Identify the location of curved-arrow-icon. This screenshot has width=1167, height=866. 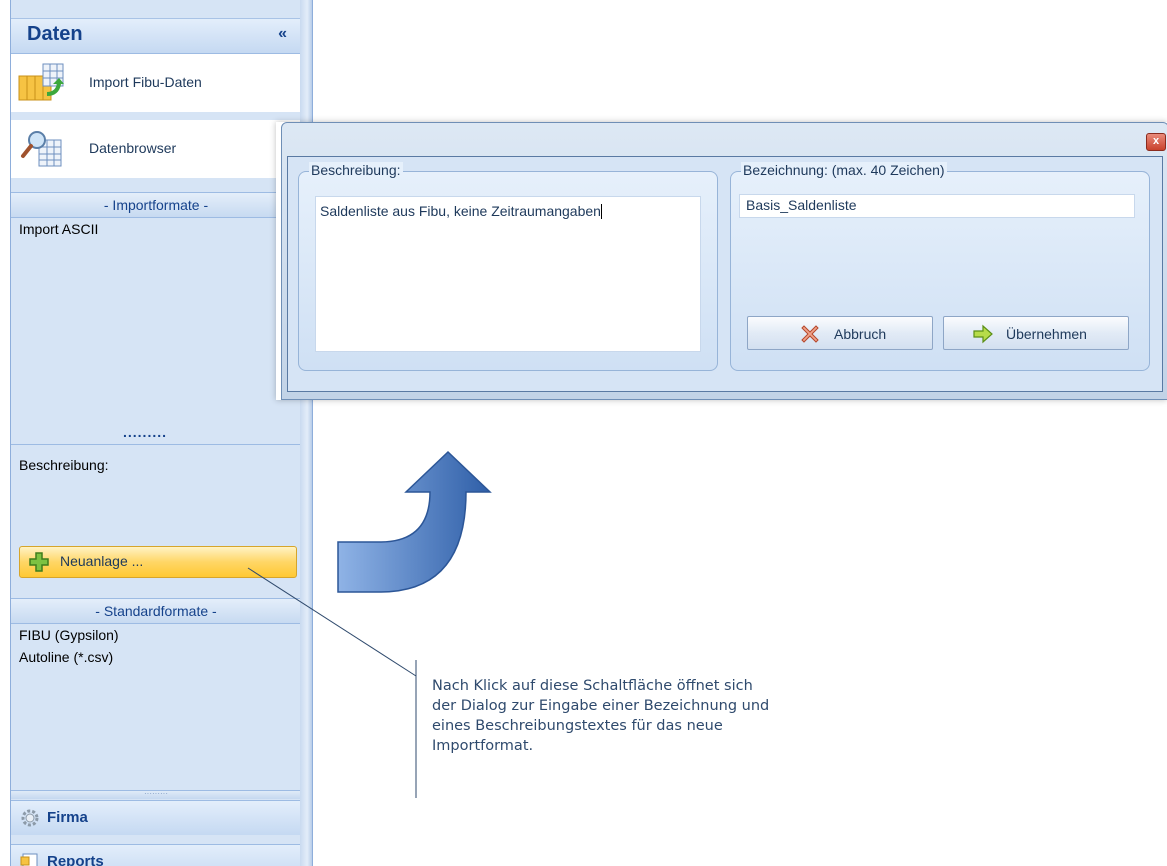
(414, 521).